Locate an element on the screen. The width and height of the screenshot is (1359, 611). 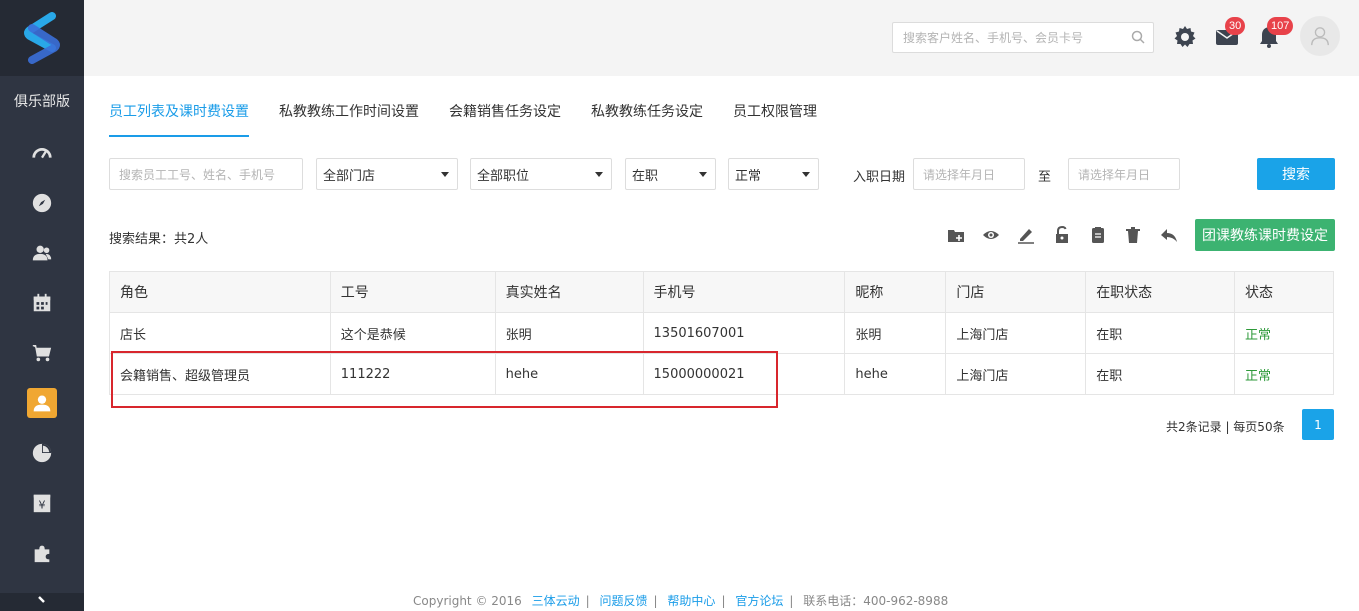
table-row: 店长 这个是恭候 张明 13501607001 张明 上海门店 在职 正常 is located at coordinates (721, 333).